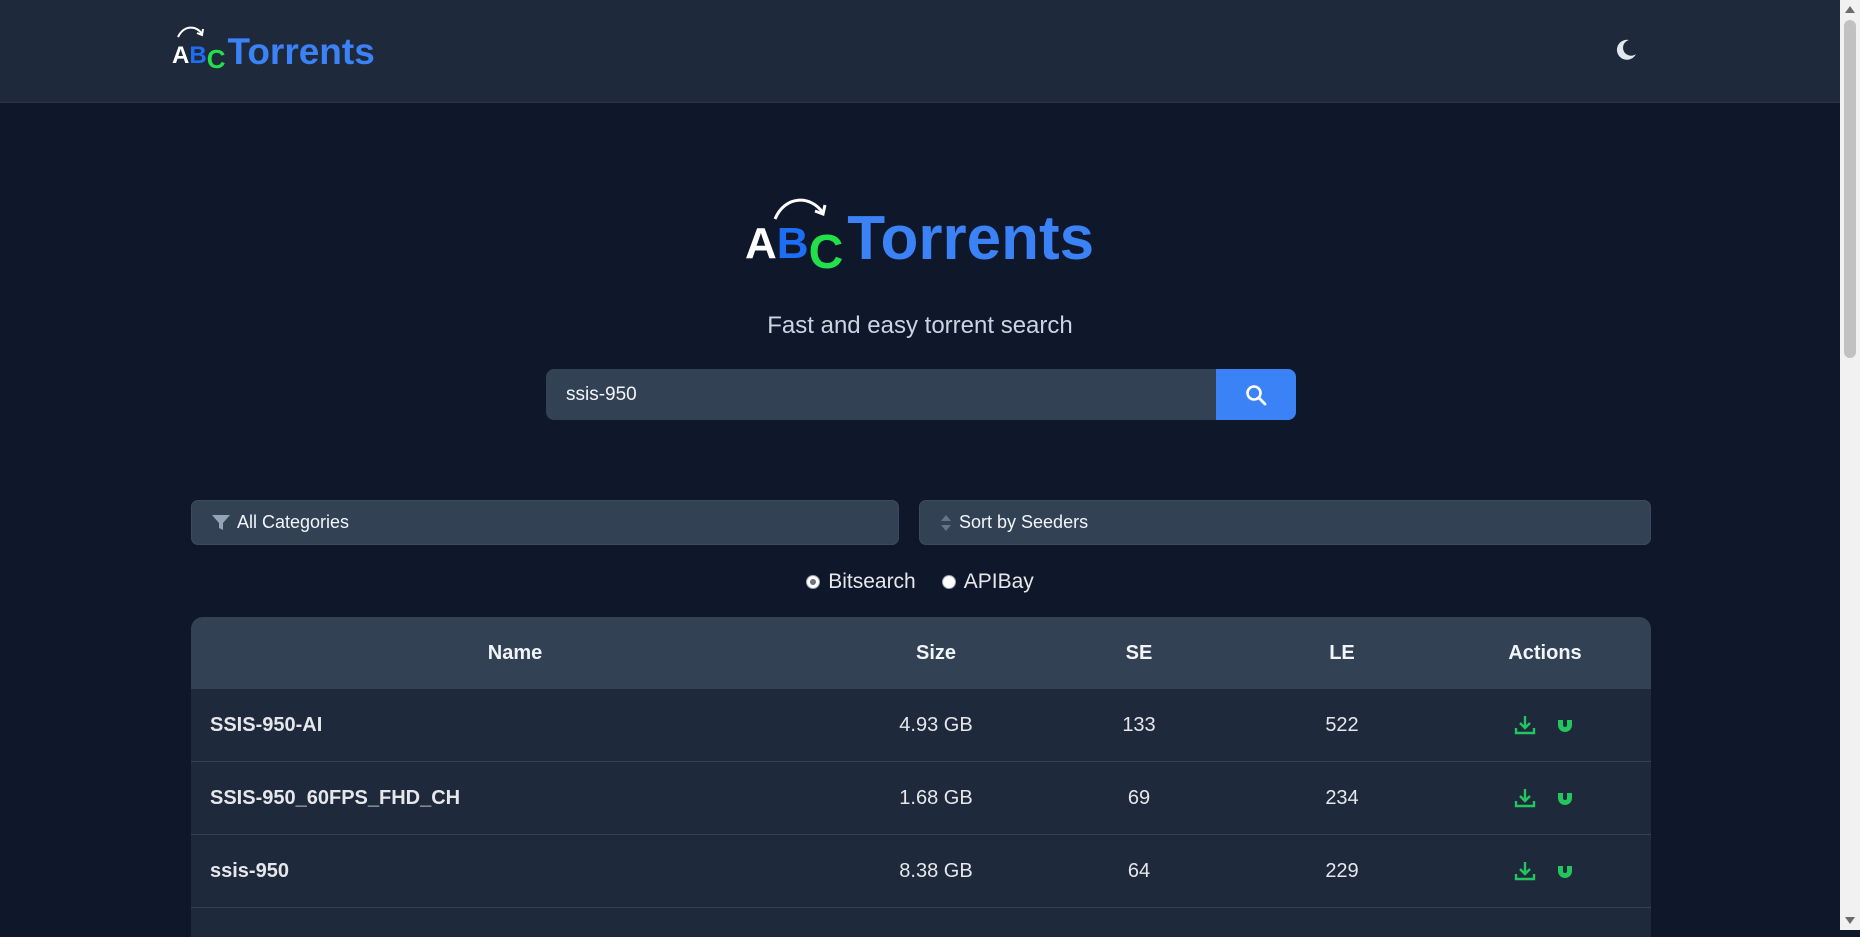 This screenshot has height=937, width=1860. I want to click on hero-abc-logo-mark: ABC, so click(794, 238).